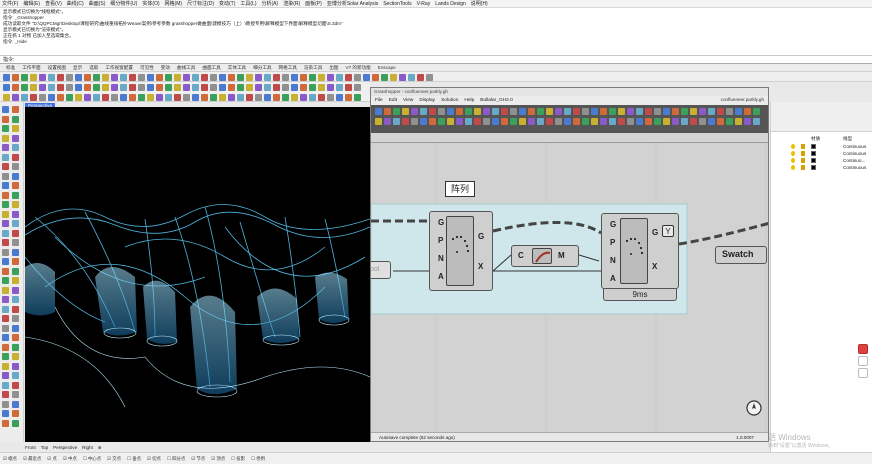 The width and height of the screenshot is (872, 464). Describe the element at coordinates (93, 68) in the screenshot. I see `toolbar-tab-4: 选取` at that location.